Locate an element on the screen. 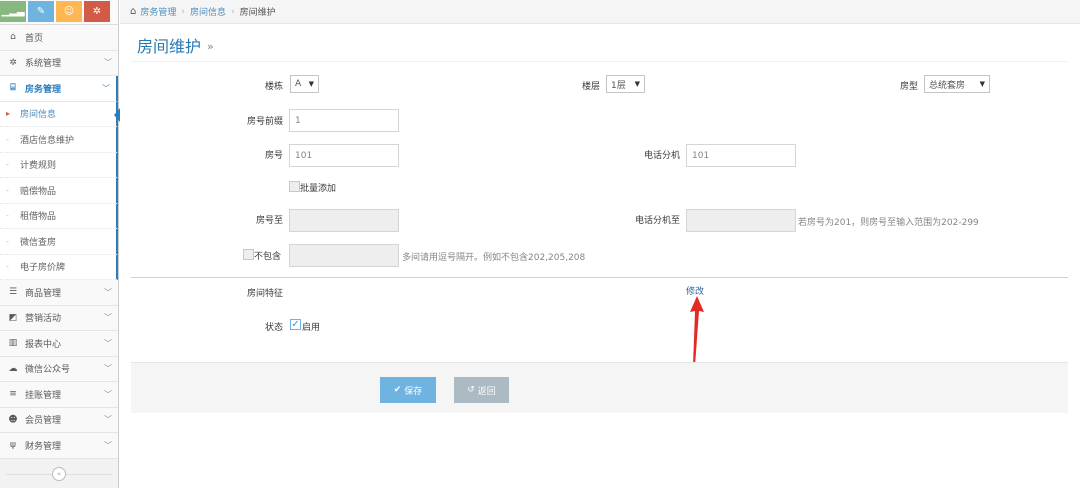  breadcrumb: ⌂ 房务管理 › 房间信息 › 房间维护 is located at coordinates (600, 12).